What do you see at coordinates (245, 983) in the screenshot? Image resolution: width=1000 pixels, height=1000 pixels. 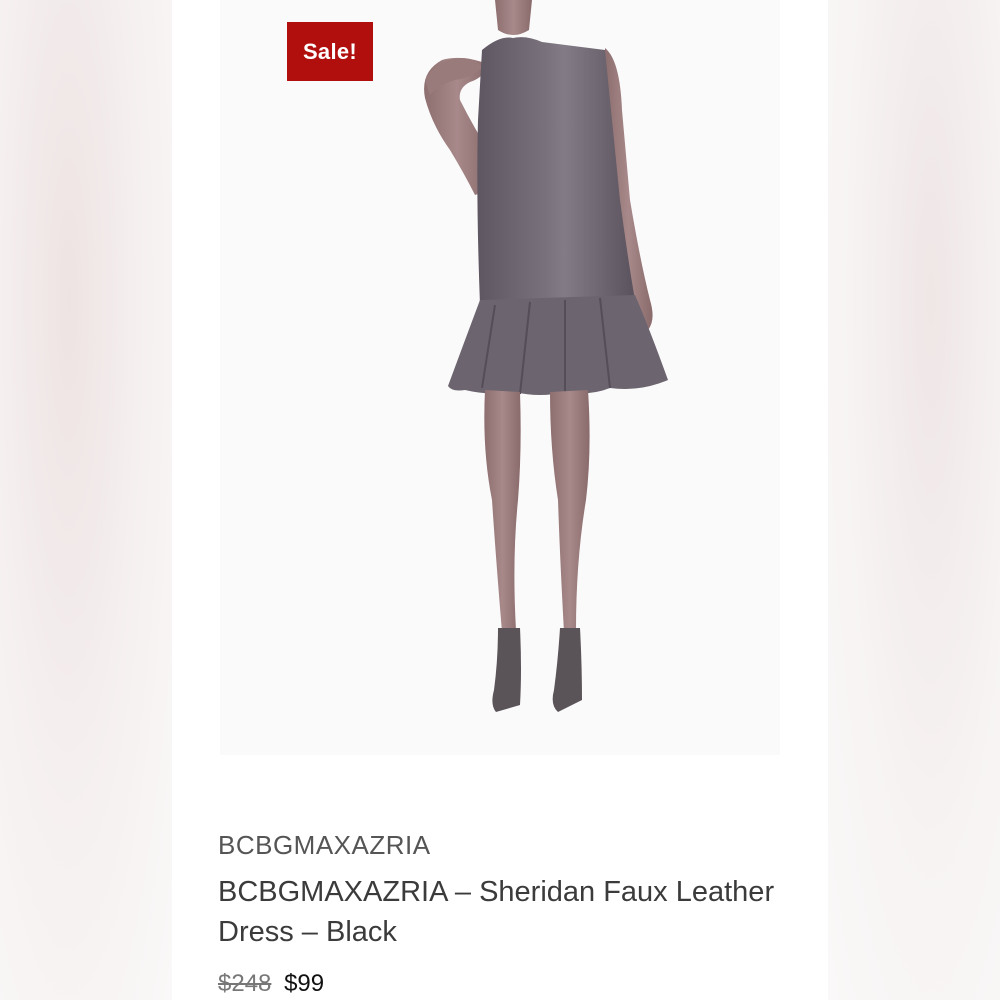 I see `original-price: $248` at bounding box center [245, 983].